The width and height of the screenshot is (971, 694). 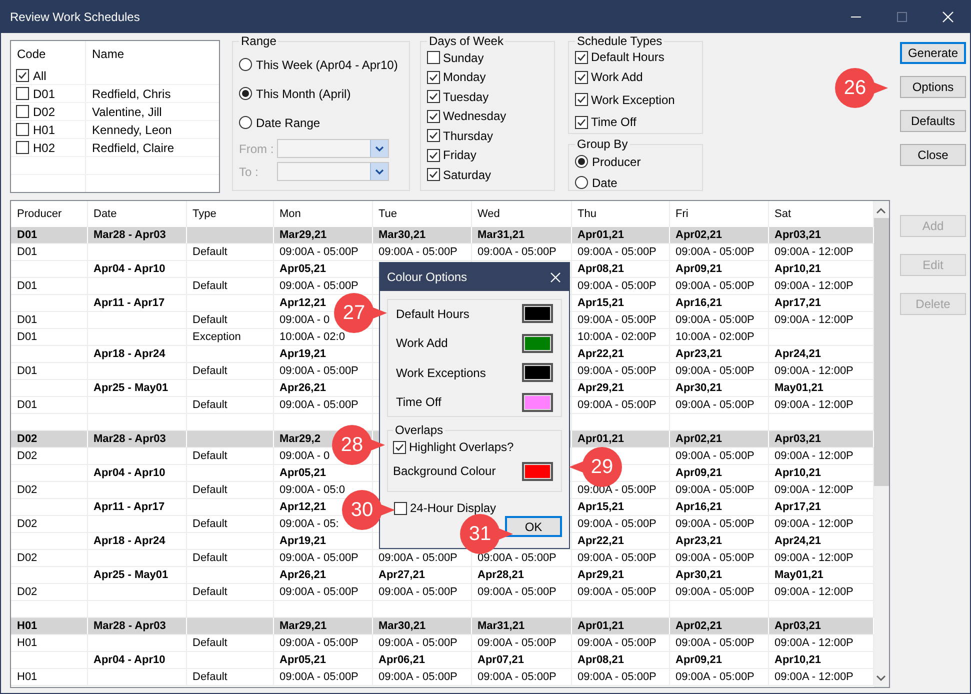 What do you see at coordinates (303, 93) in the screenshot?
I see `radio-label: This Month (April)` at bounding box center [303, 93].